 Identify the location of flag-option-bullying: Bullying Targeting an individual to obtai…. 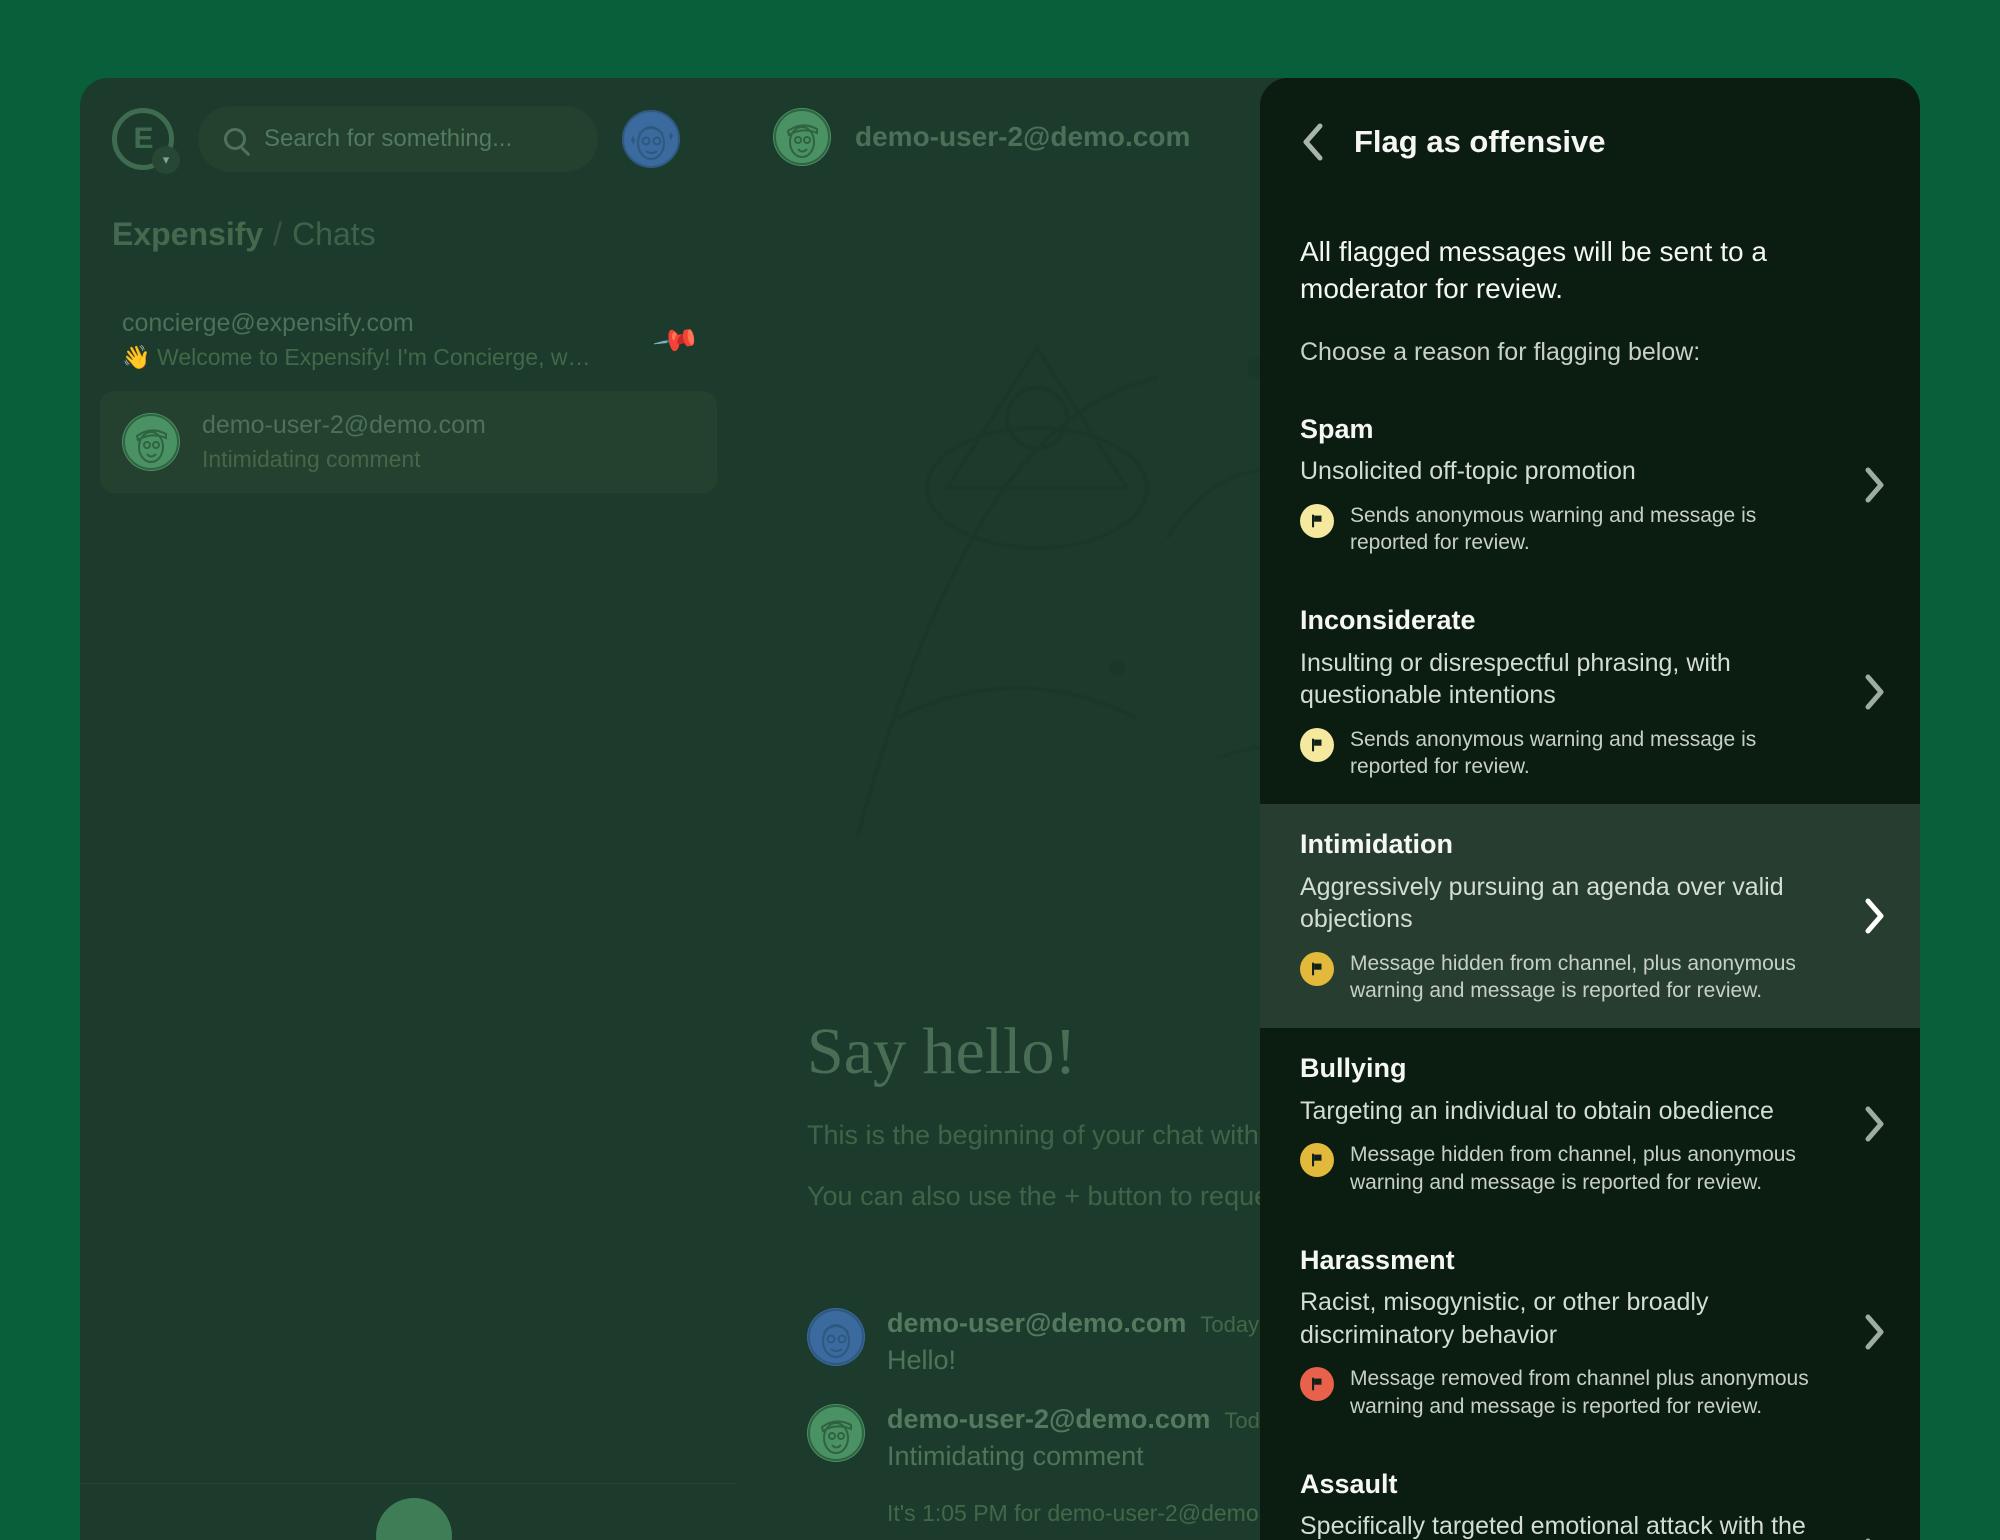
(1590, 1123).